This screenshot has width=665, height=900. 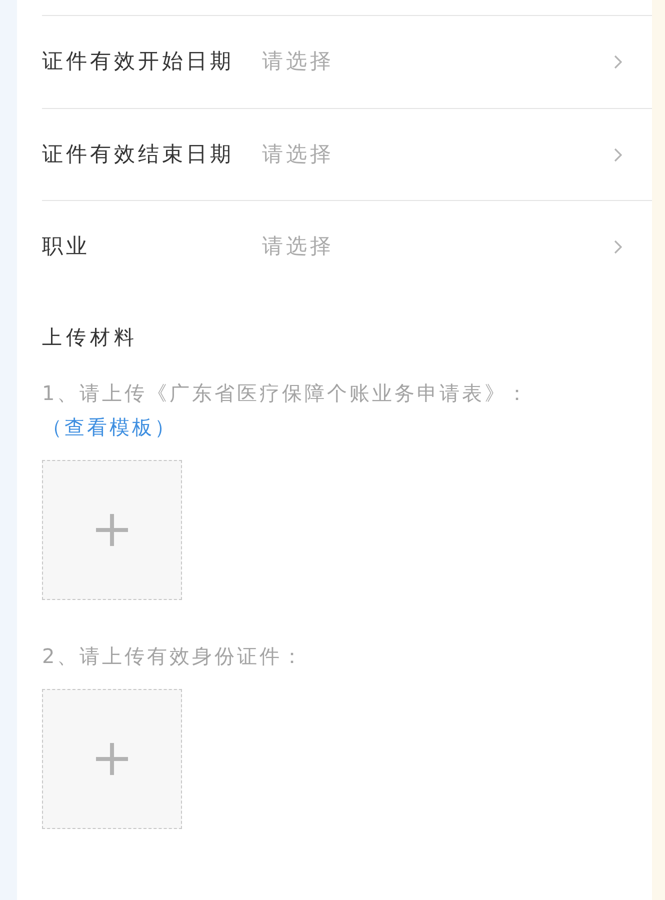 I want to click on view-template-link: （查看模板）, so click(x=109, y=427).